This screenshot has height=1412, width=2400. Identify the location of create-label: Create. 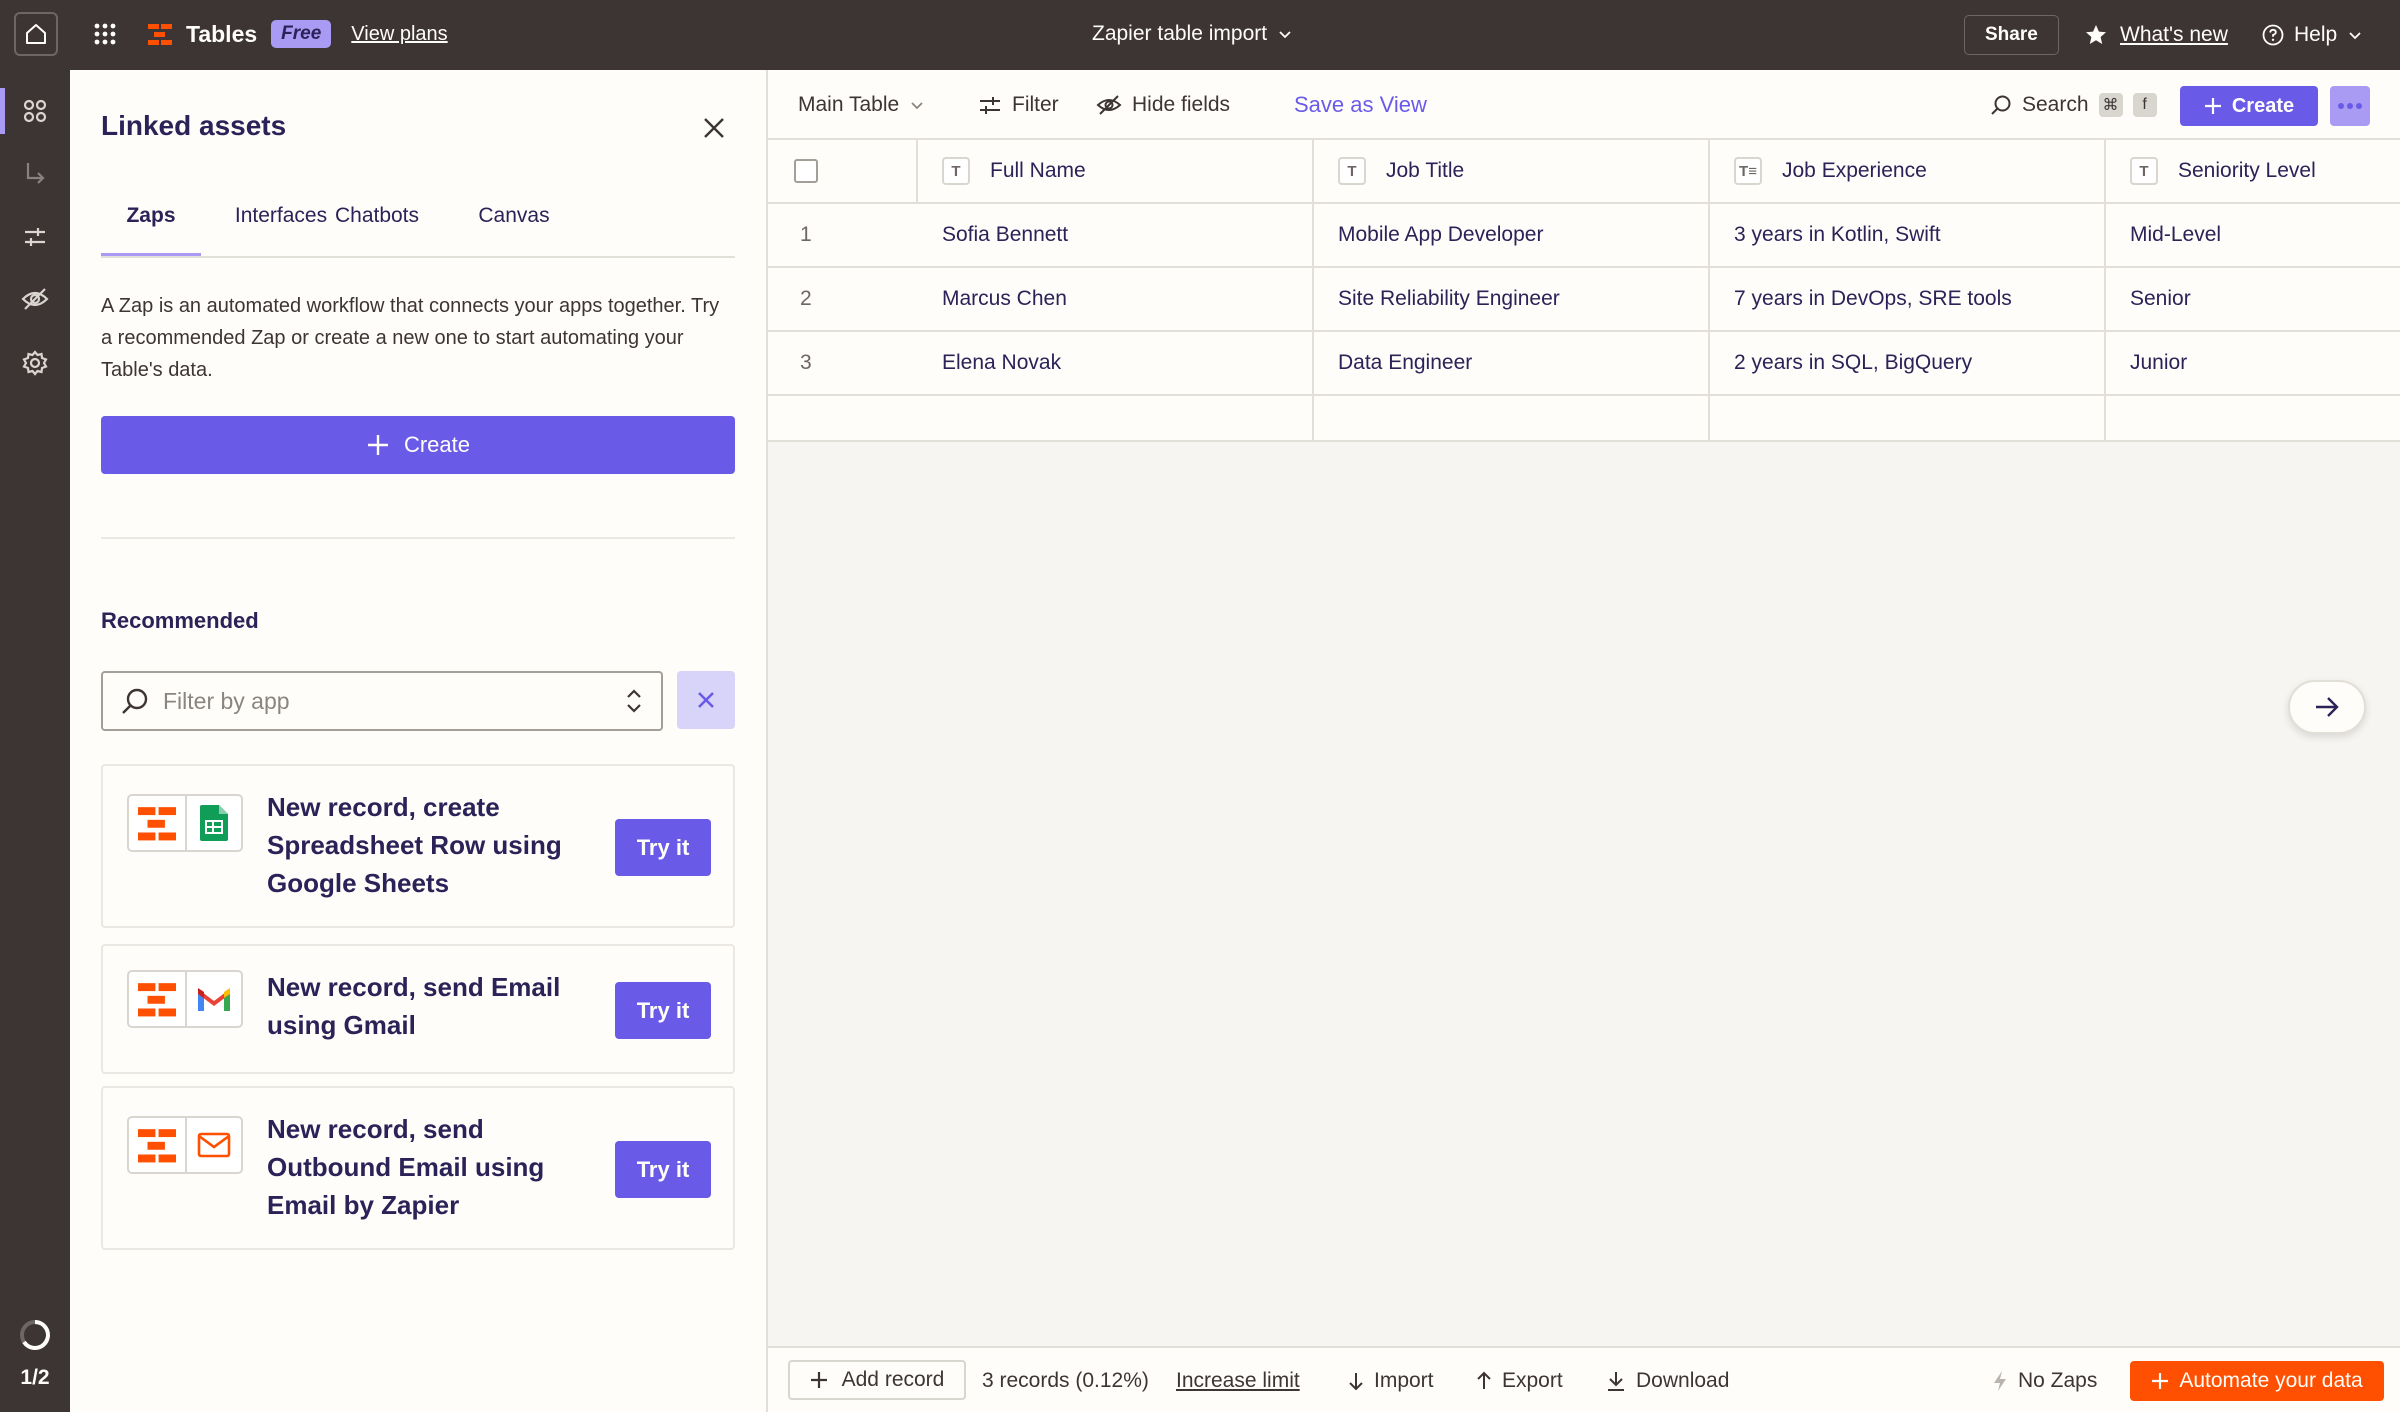
(2263, 105).